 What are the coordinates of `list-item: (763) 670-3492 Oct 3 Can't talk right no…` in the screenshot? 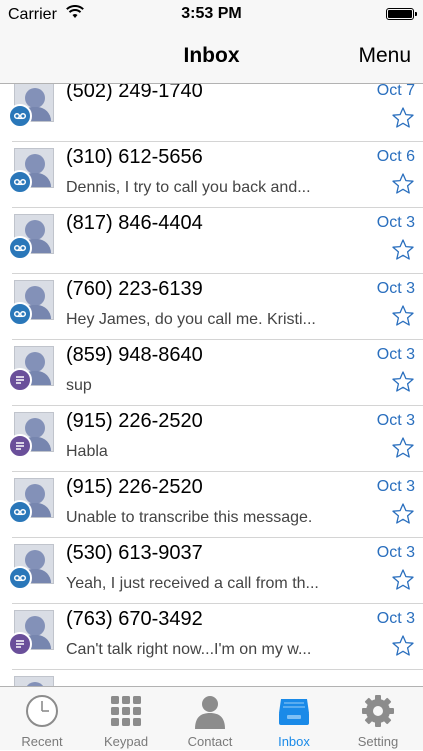 It's located at (211, 637).